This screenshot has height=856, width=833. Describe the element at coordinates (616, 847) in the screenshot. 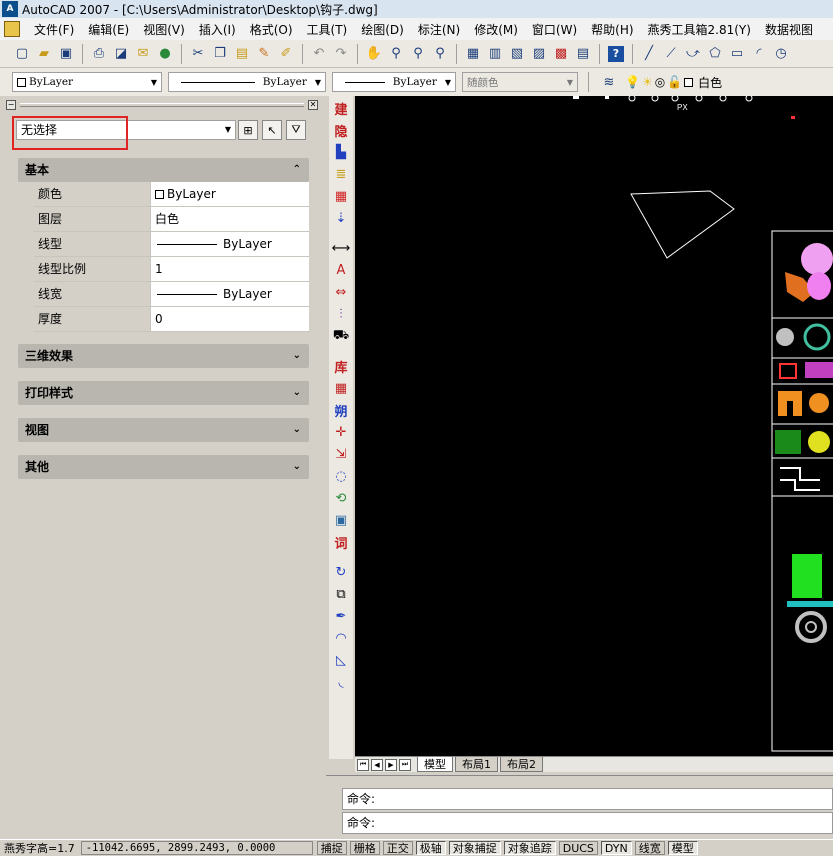

I see `dyn-toggle: DYN` at that location.